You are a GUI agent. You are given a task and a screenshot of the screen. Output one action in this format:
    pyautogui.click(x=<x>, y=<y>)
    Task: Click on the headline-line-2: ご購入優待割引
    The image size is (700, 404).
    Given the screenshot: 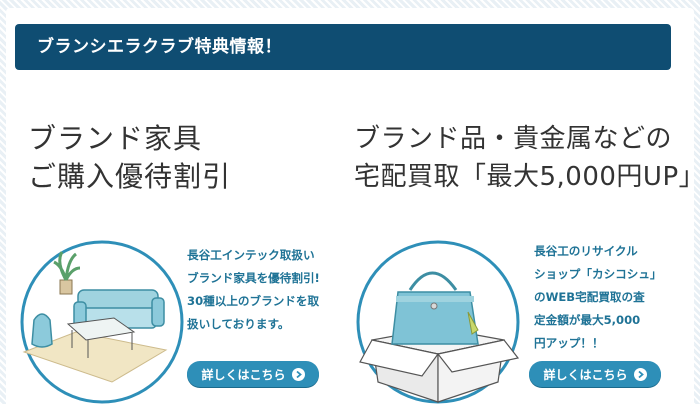 What is the action you would take?
    pyautogui.click(x=130, y=176)
    